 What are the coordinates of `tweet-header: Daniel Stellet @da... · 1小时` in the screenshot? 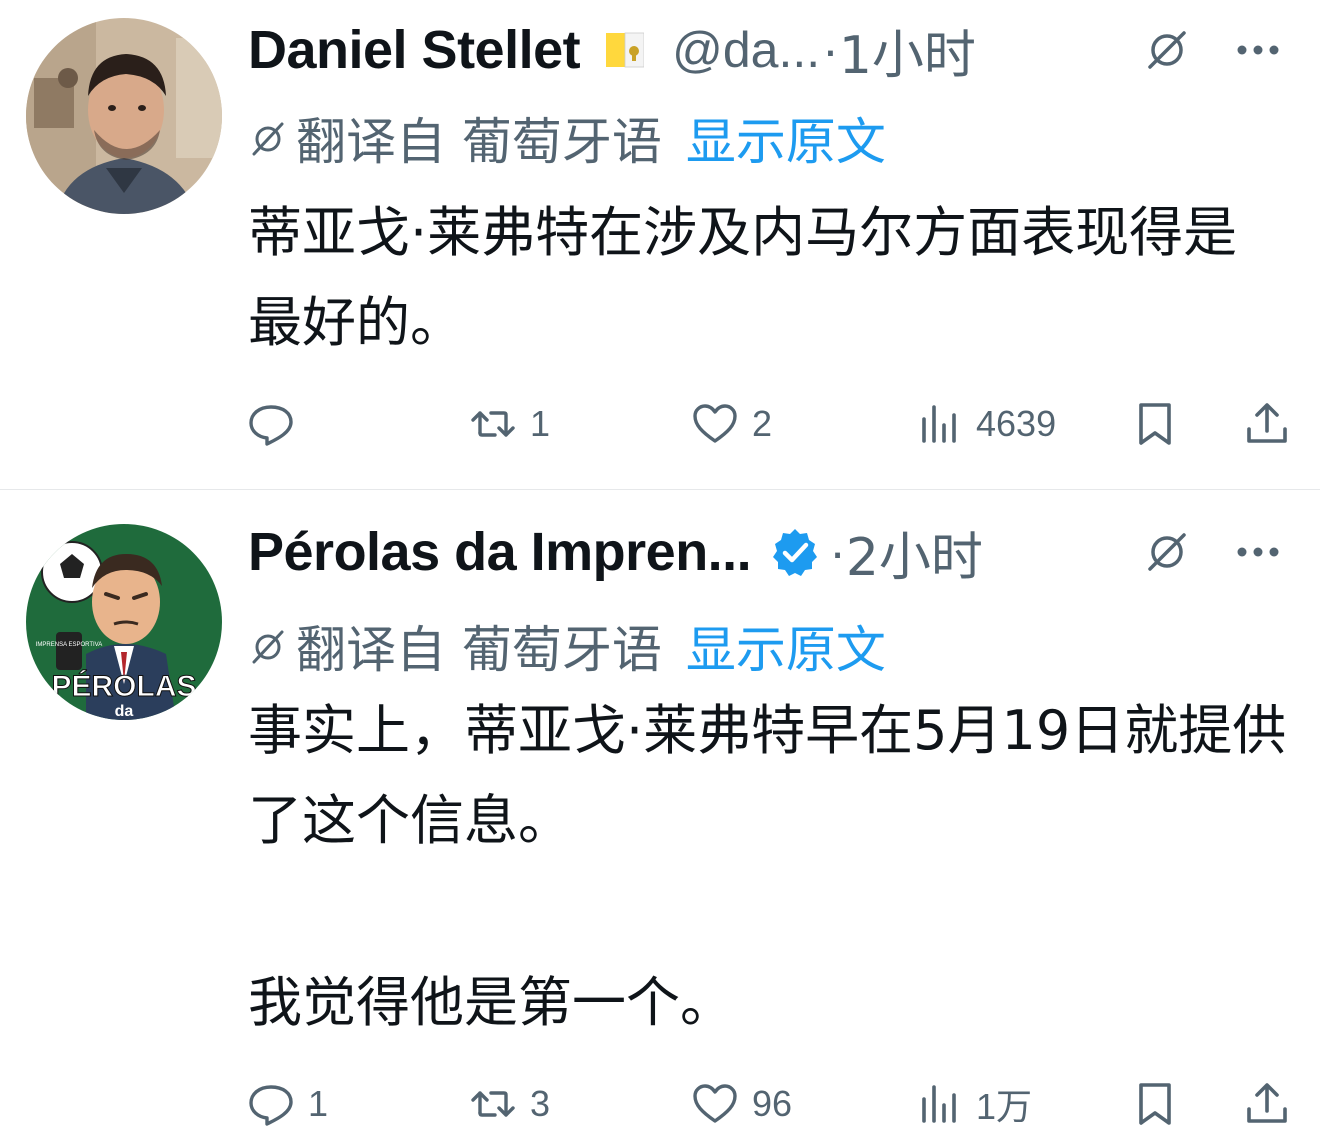 It's located at (764, 52).